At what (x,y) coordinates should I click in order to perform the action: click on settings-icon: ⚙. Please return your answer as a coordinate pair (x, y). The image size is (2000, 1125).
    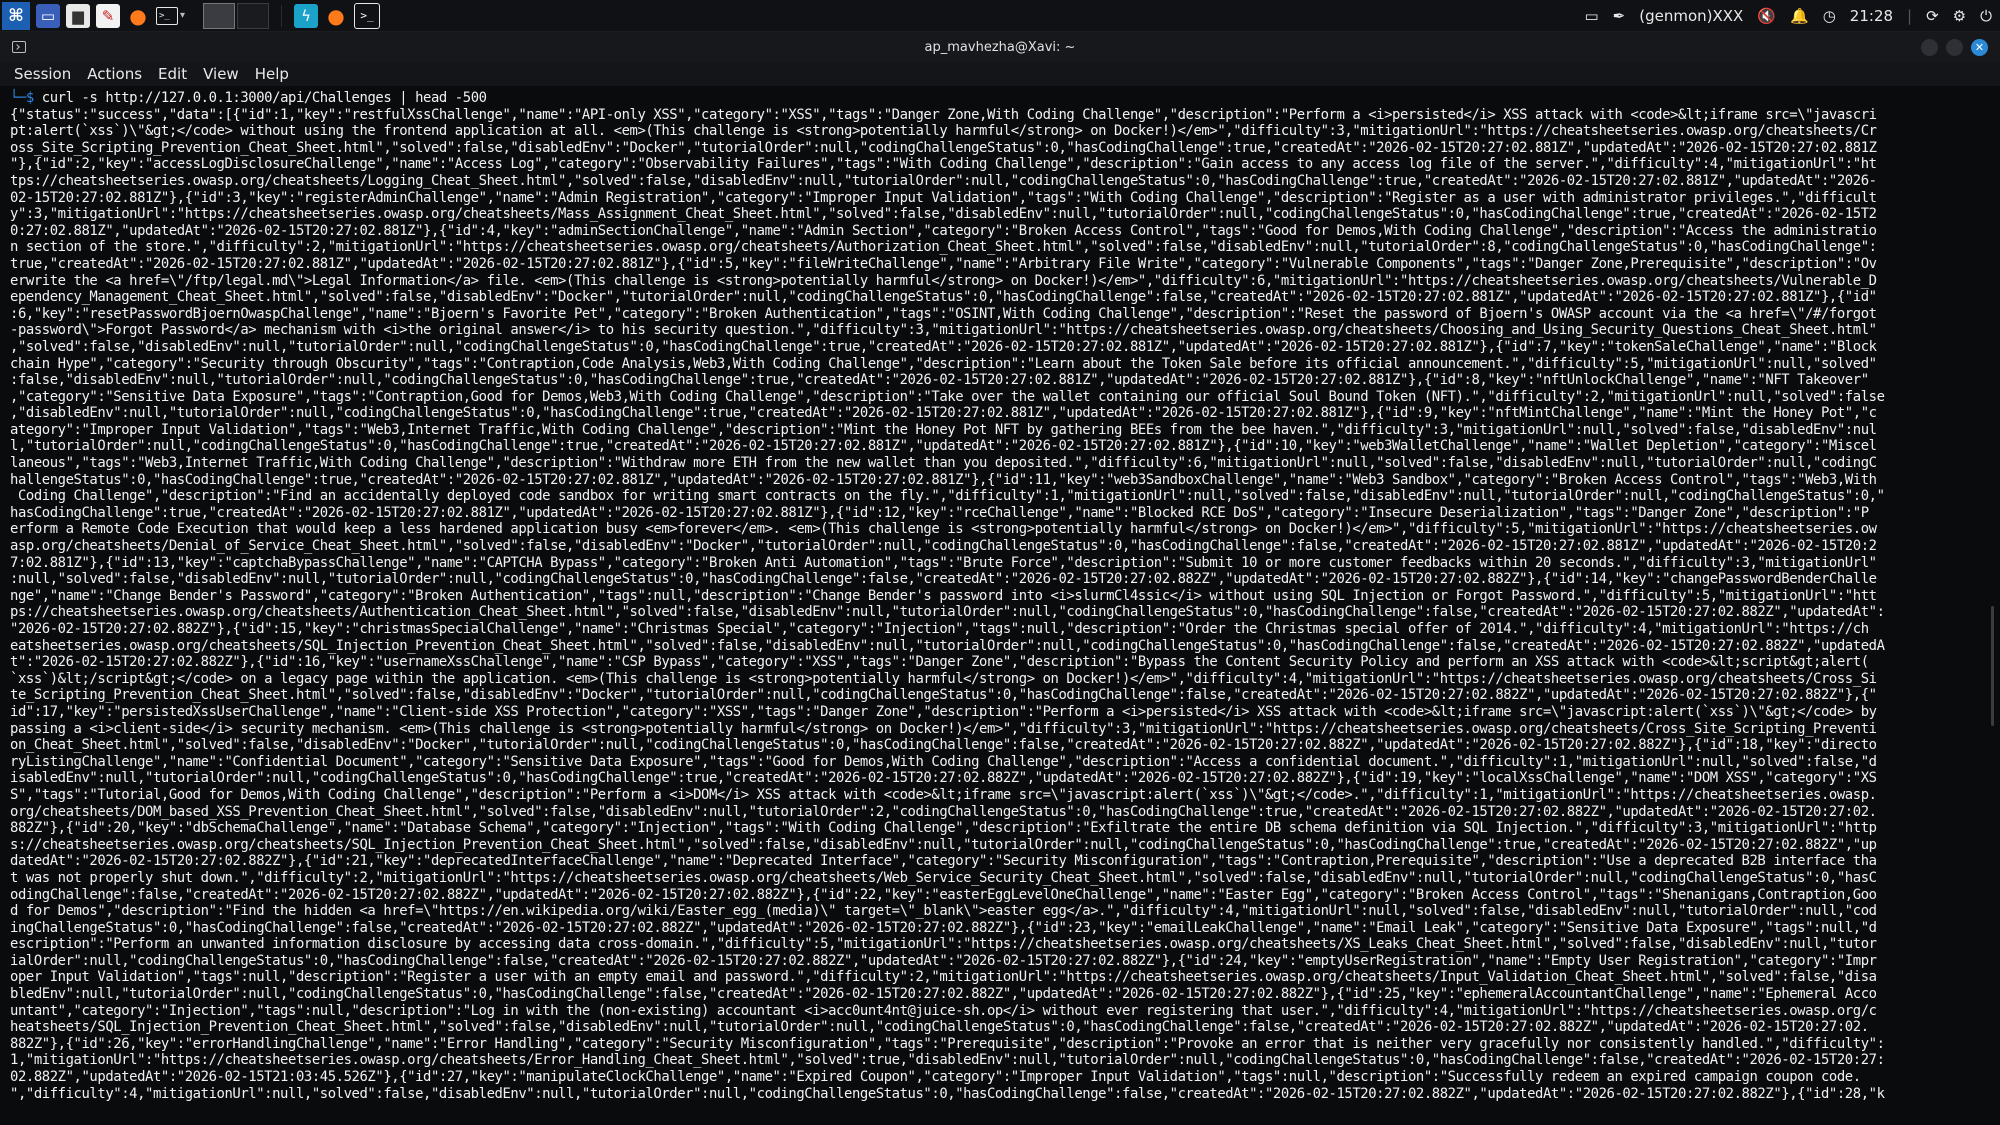
    Looking at the image, I should click on (1959, 16).